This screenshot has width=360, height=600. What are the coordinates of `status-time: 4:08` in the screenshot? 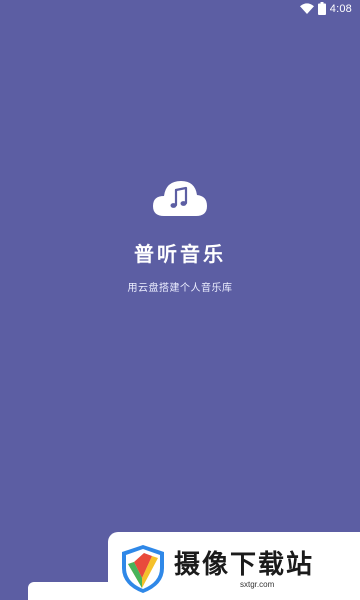 It's located at (340, 8).